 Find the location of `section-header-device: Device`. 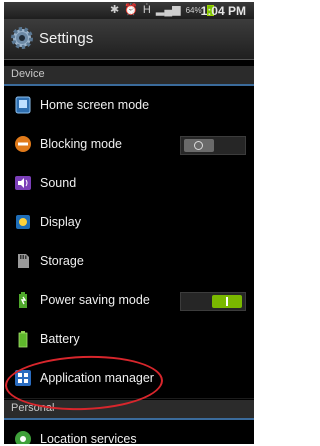

section-header-device: Device is located at coordinates (129, 76).